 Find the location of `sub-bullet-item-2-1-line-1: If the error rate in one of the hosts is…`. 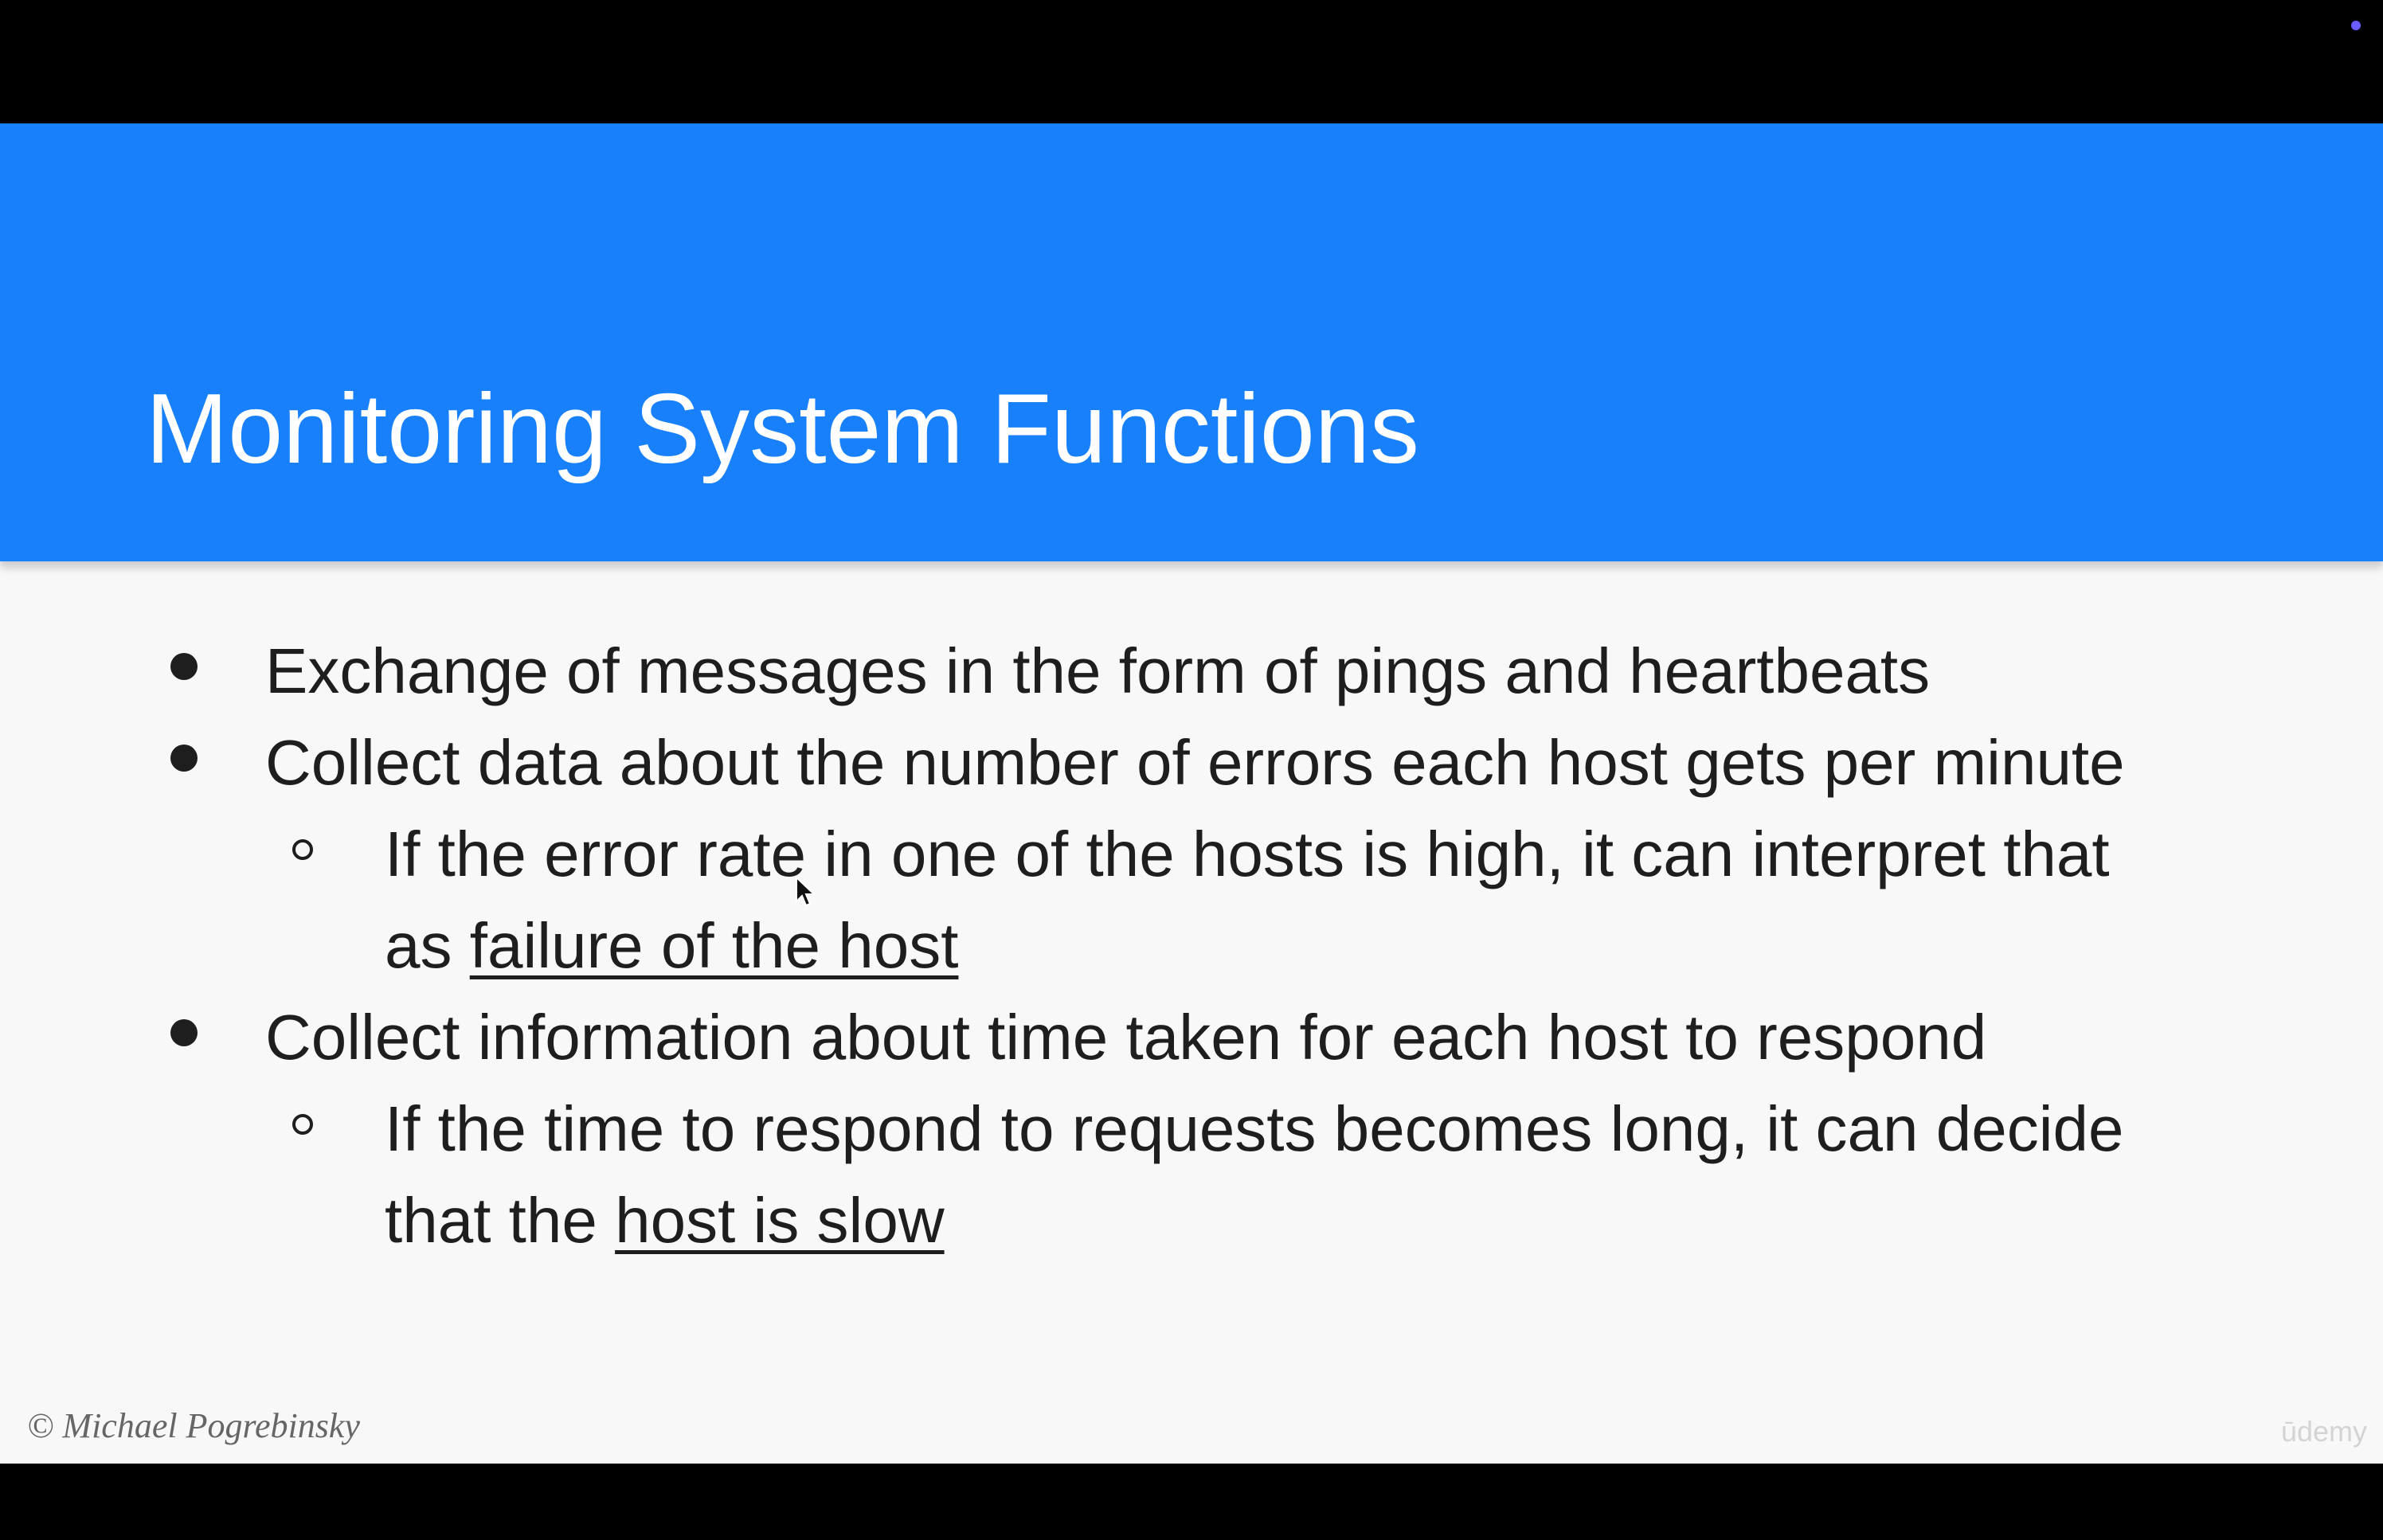

sub-bullet-item-2-1-line-1: If the error rate in one of the hosts is… is located at coordinates (1247, 854).